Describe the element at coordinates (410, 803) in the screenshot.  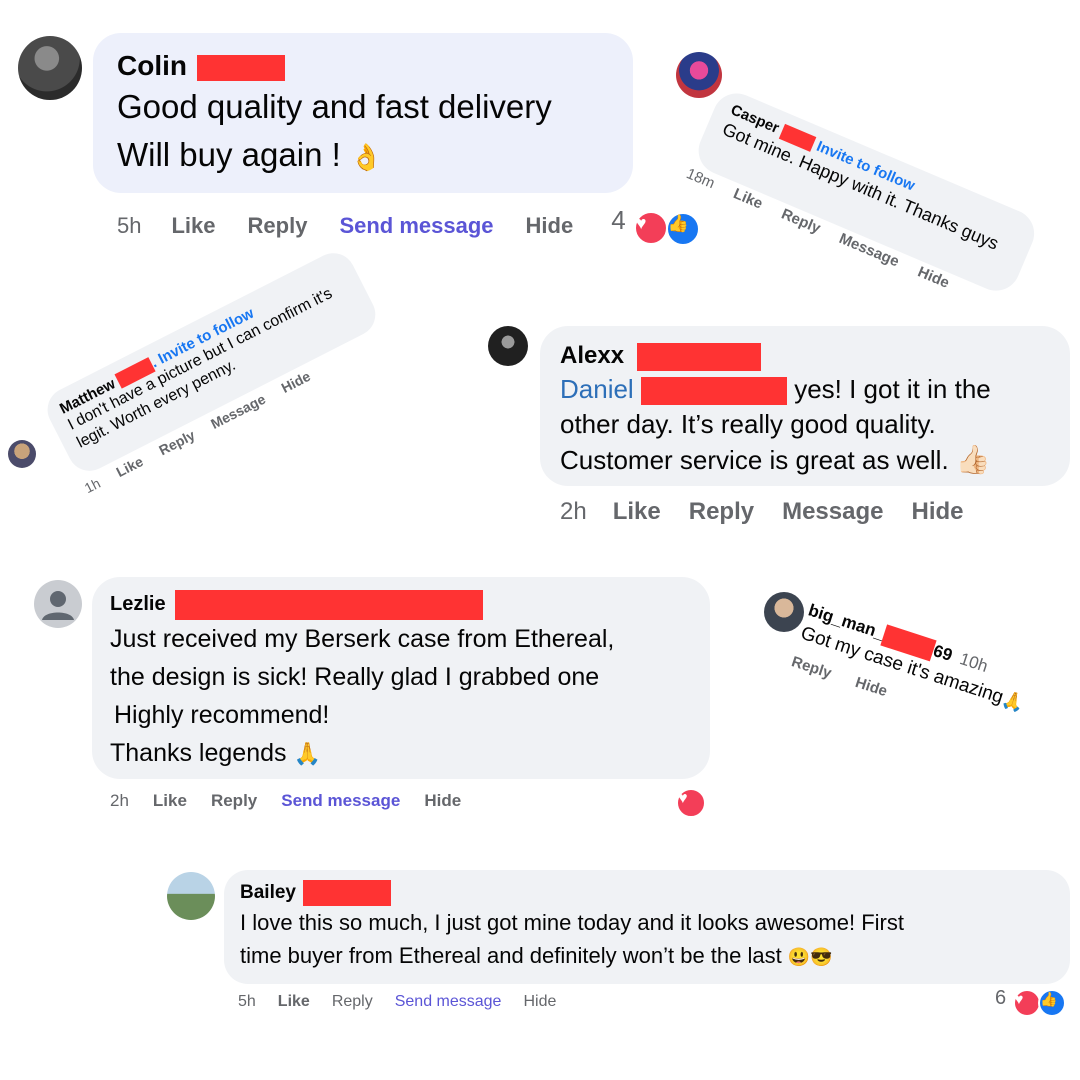
I see `comment-actions-lezlie: 2h Like Reply Send message Hide ♥` at that location.